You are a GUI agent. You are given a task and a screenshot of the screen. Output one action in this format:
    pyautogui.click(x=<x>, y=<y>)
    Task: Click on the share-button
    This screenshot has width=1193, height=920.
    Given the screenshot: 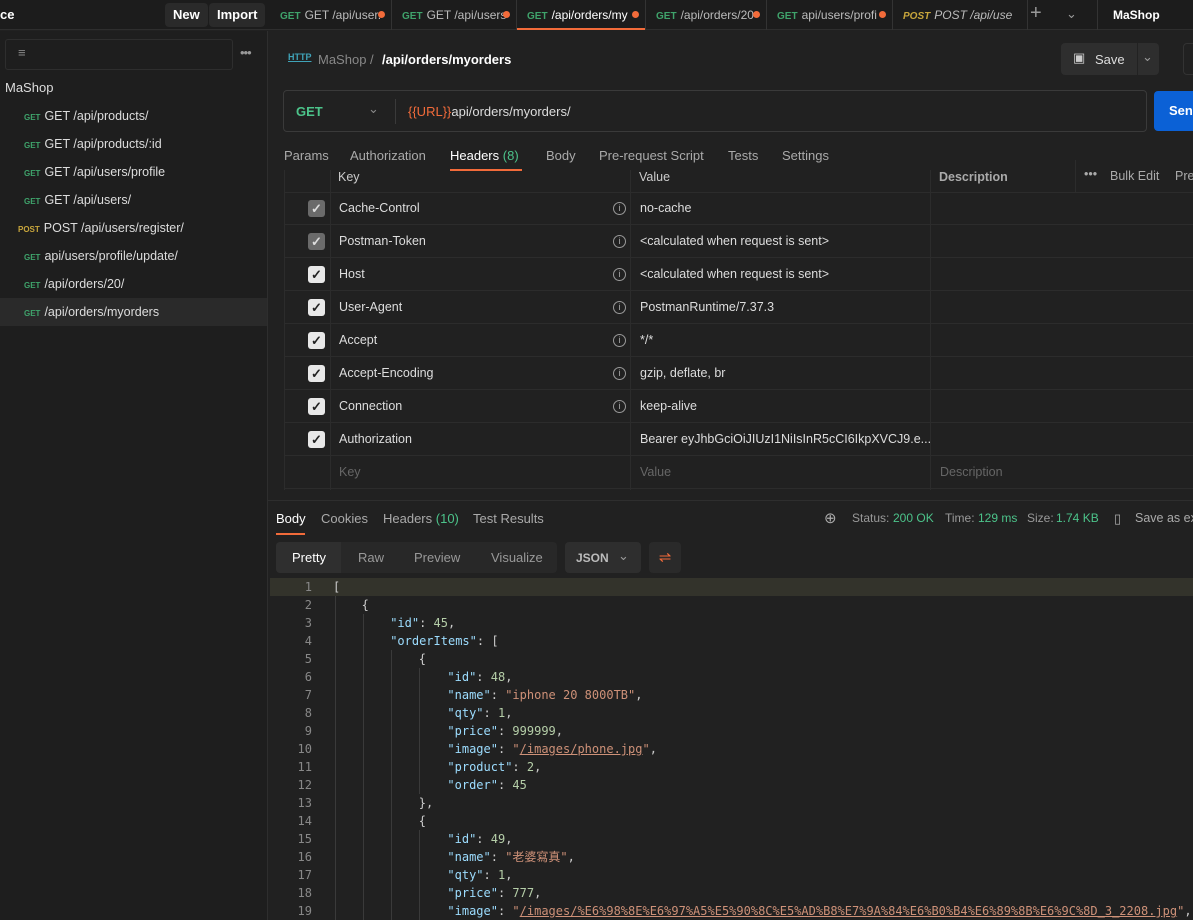 What is the action you would take?
    pyautogui.click(x=1188, y=59)
    